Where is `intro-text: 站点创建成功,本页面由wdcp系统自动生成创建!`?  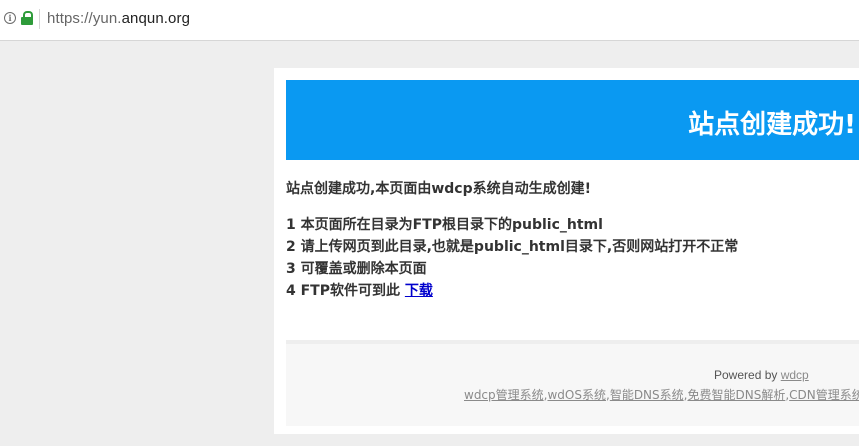
intro-text: 站点创建成功,本页面由wdcp系统自动生成创建! is located at coordinates (438, 189).